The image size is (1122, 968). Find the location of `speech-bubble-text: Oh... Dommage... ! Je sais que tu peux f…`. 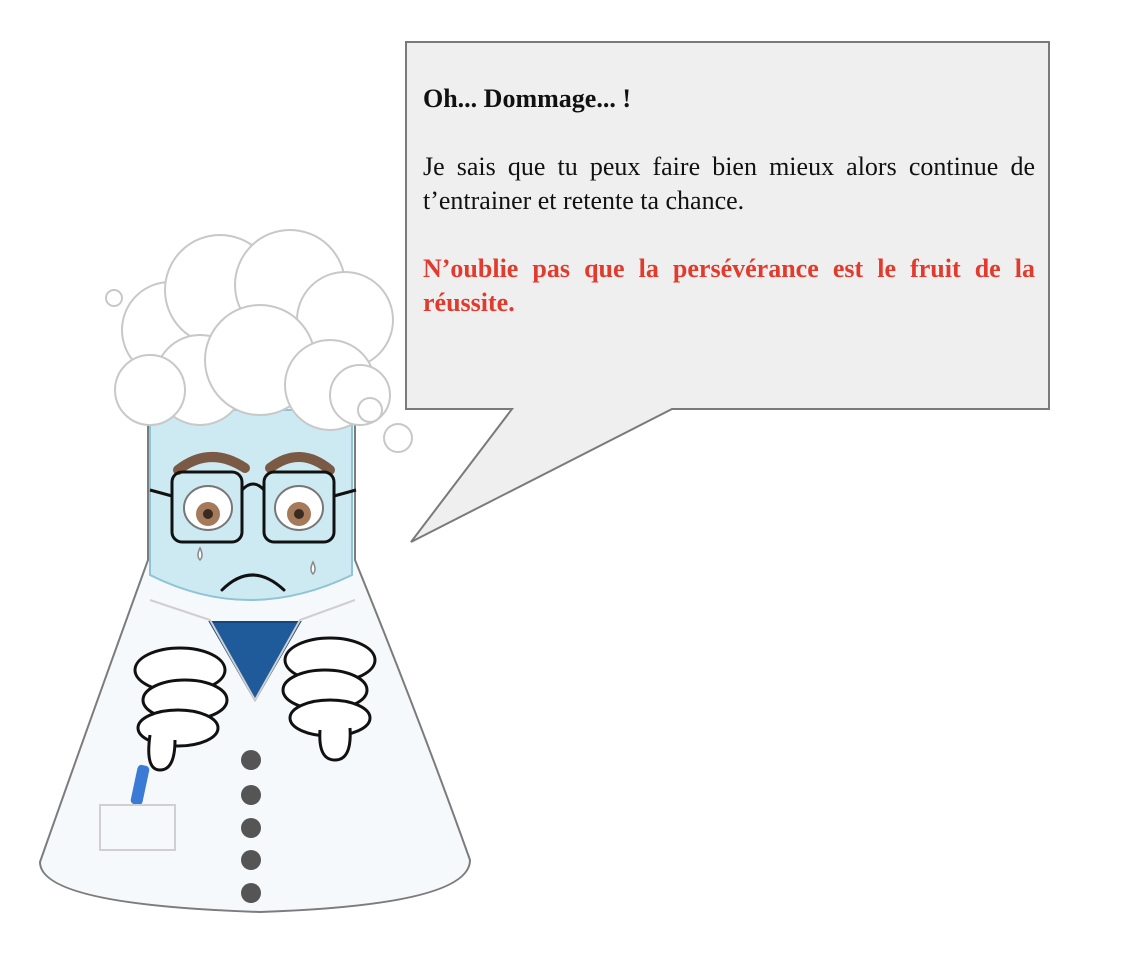

speech-bubble-text: Oh... Dommage... ! Je sais que tu peux f… is located at coordinates (729, 201).